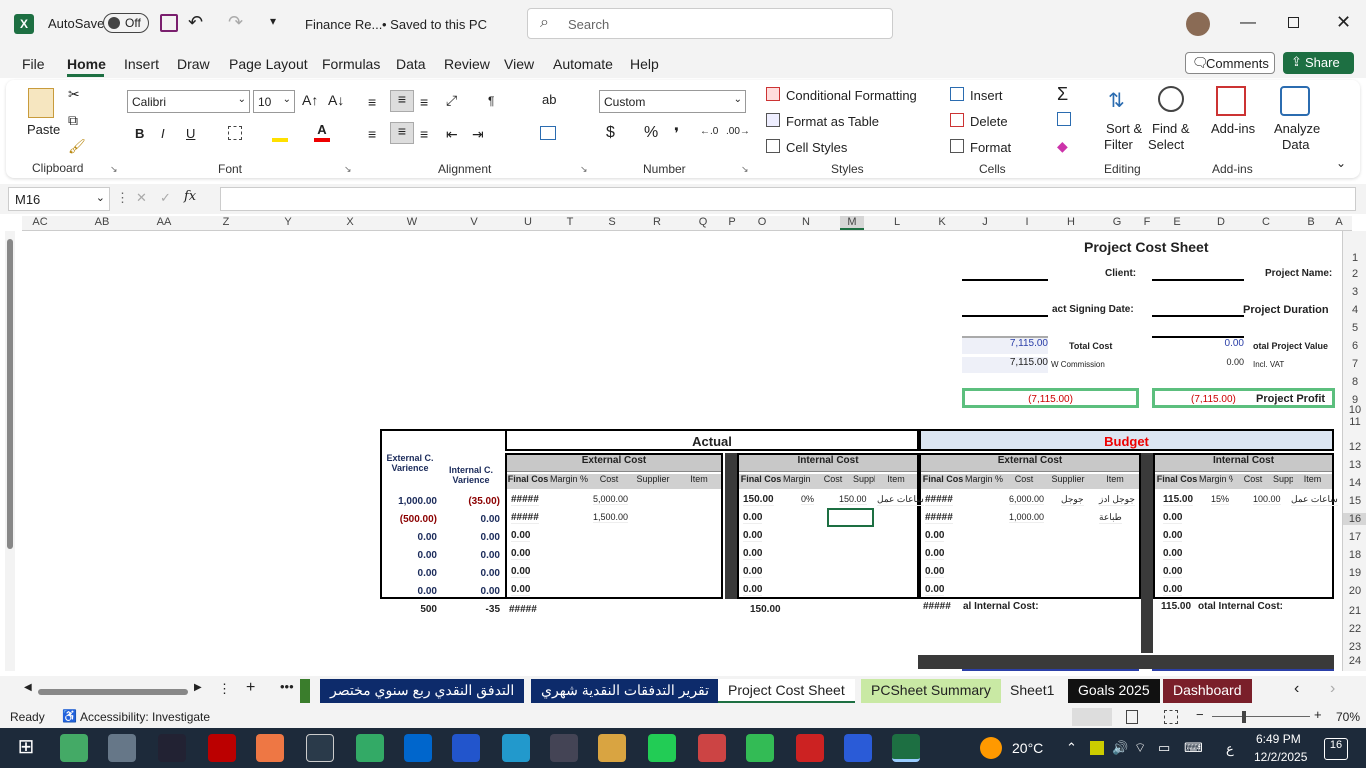 This screenshot has width=1366, height=768. I want to click on increase-font-icon: A↑, so click(310, 100).